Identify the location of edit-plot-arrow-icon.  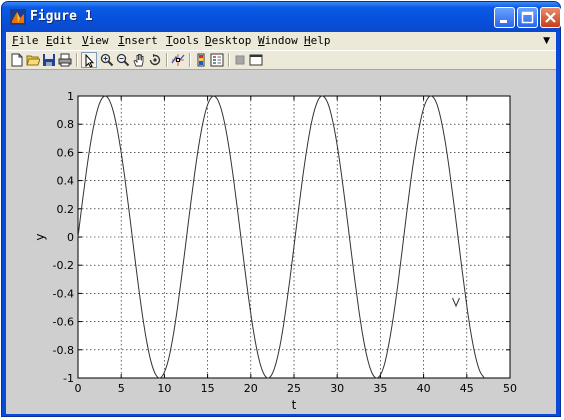
(90, 60).